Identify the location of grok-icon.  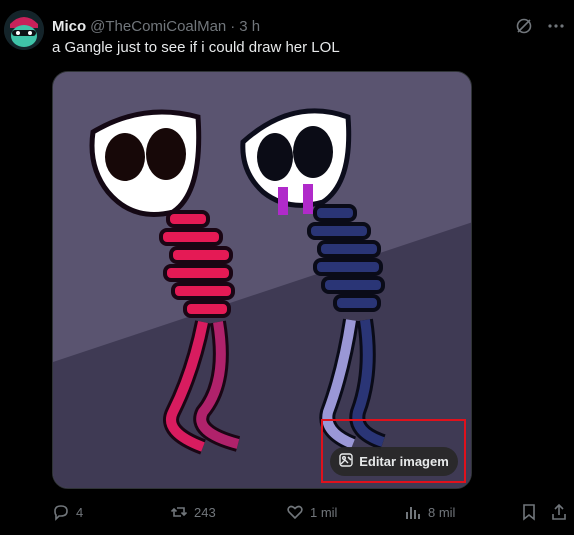
(524, 26).